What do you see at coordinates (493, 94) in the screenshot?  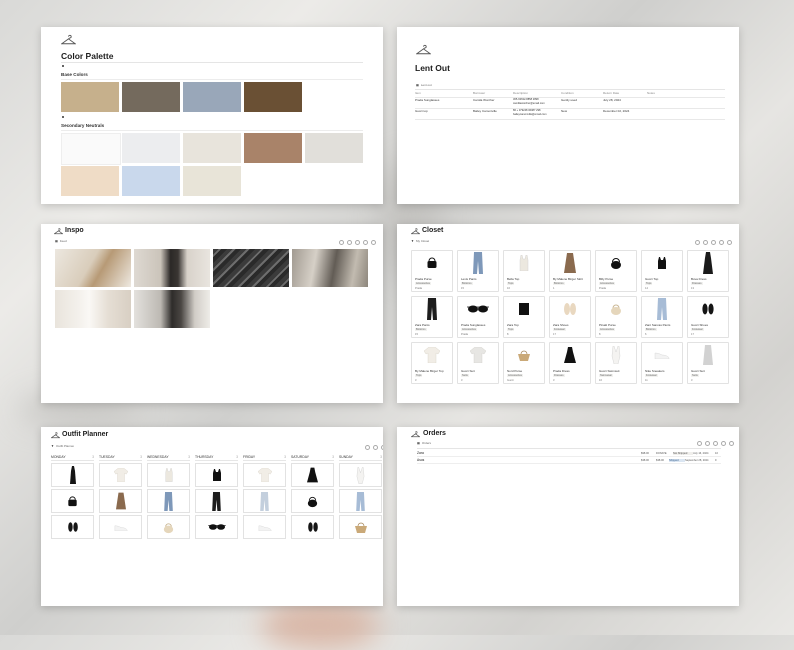 I see `column-header: Borrower` at bounding box center [493, 94].